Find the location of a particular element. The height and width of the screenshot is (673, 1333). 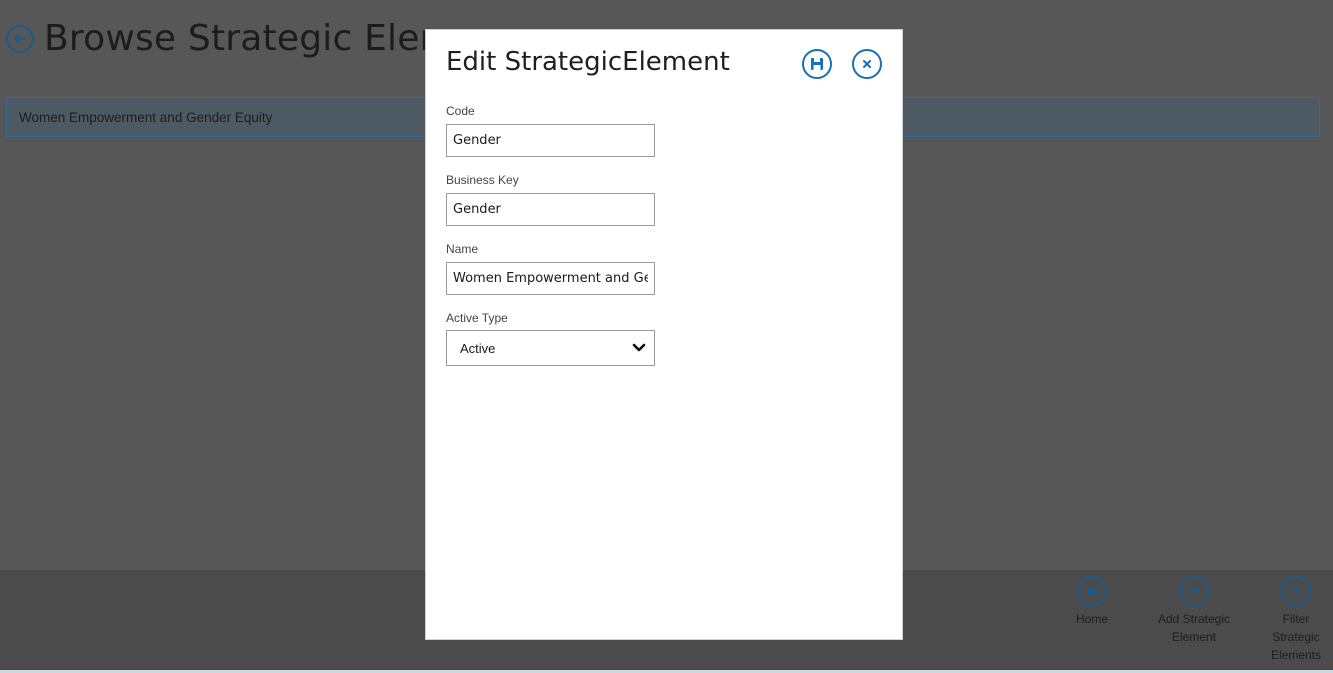

name-label: Name is located at coordinates (462, 249).